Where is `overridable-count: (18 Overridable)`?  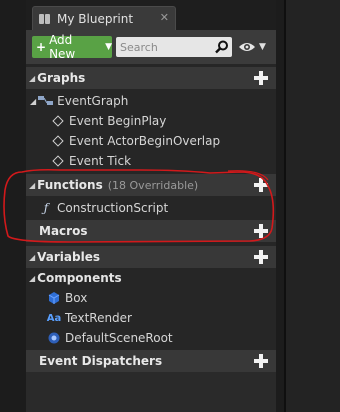
overridable-count: (18 Overridable) is located at coordinates (153, 185).